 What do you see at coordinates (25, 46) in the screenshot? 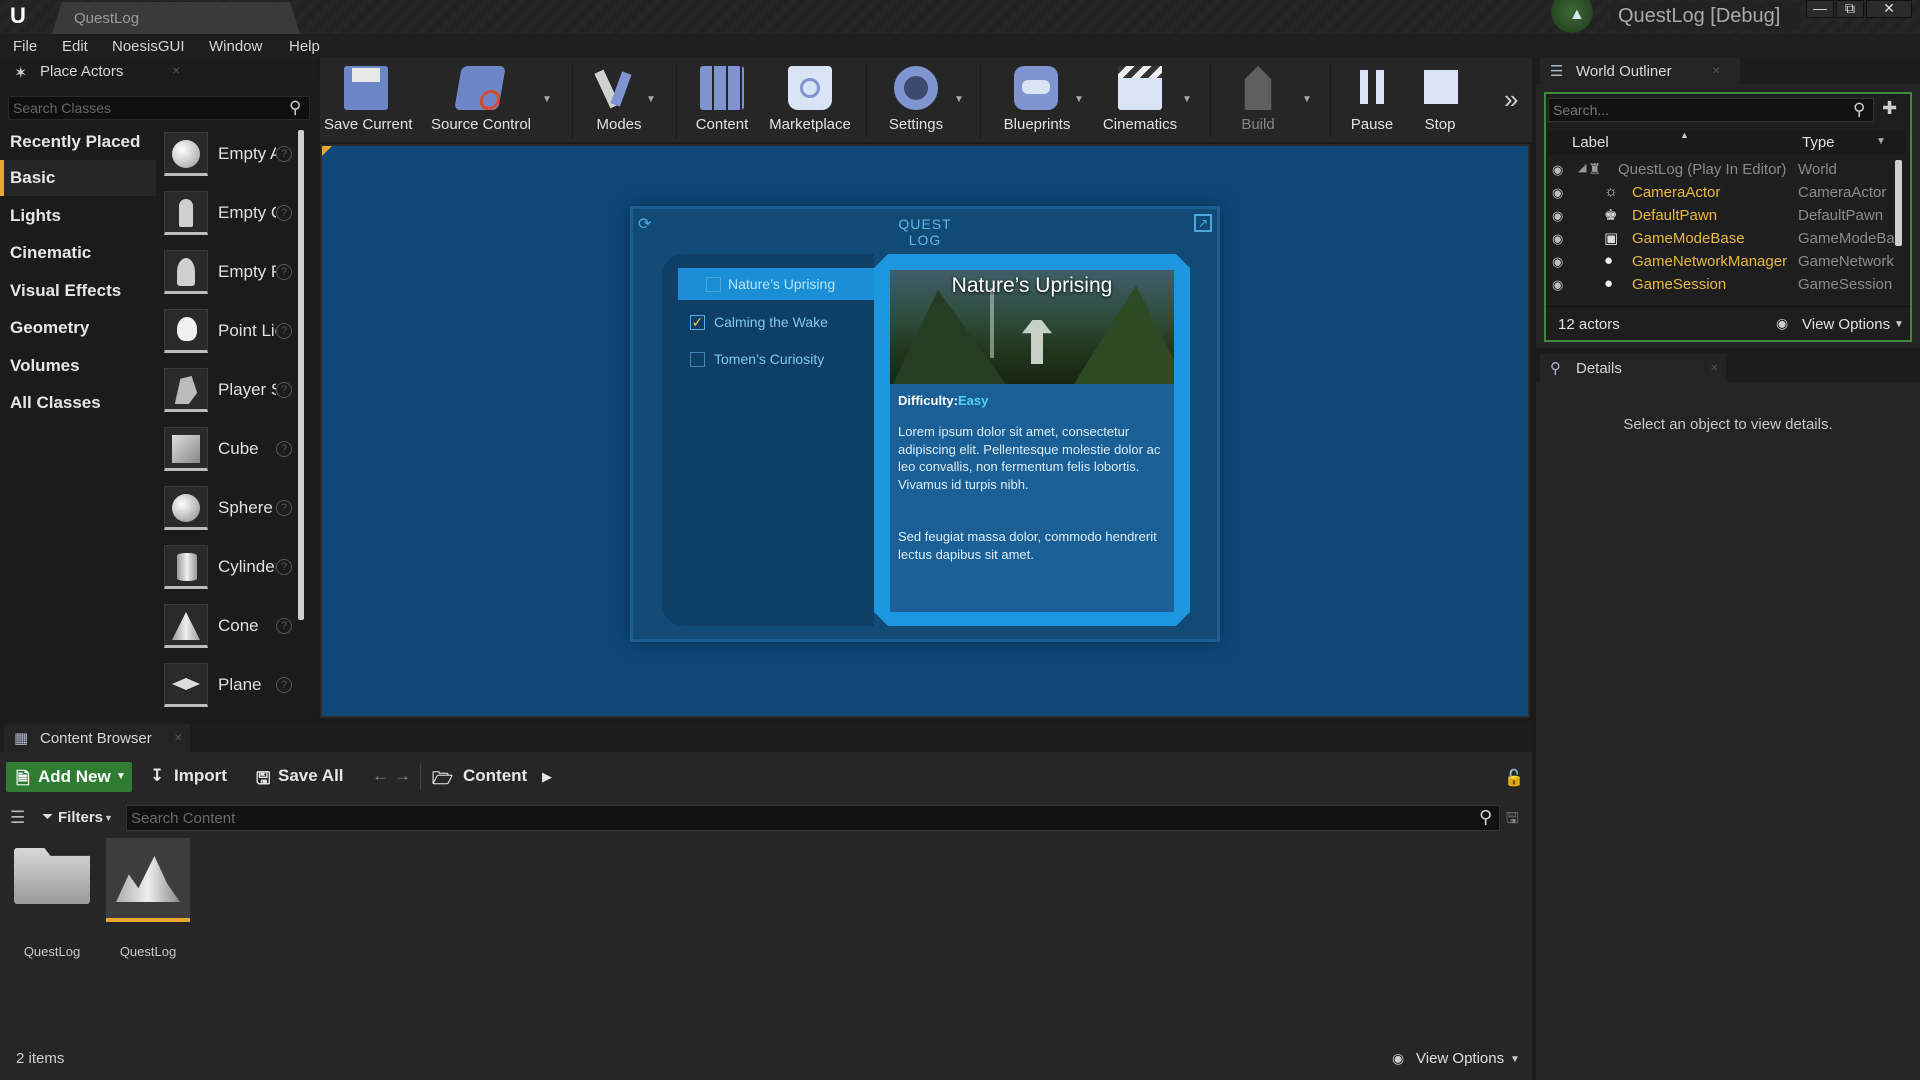
I see `menu-file: File` at bounding box center [25, 46].